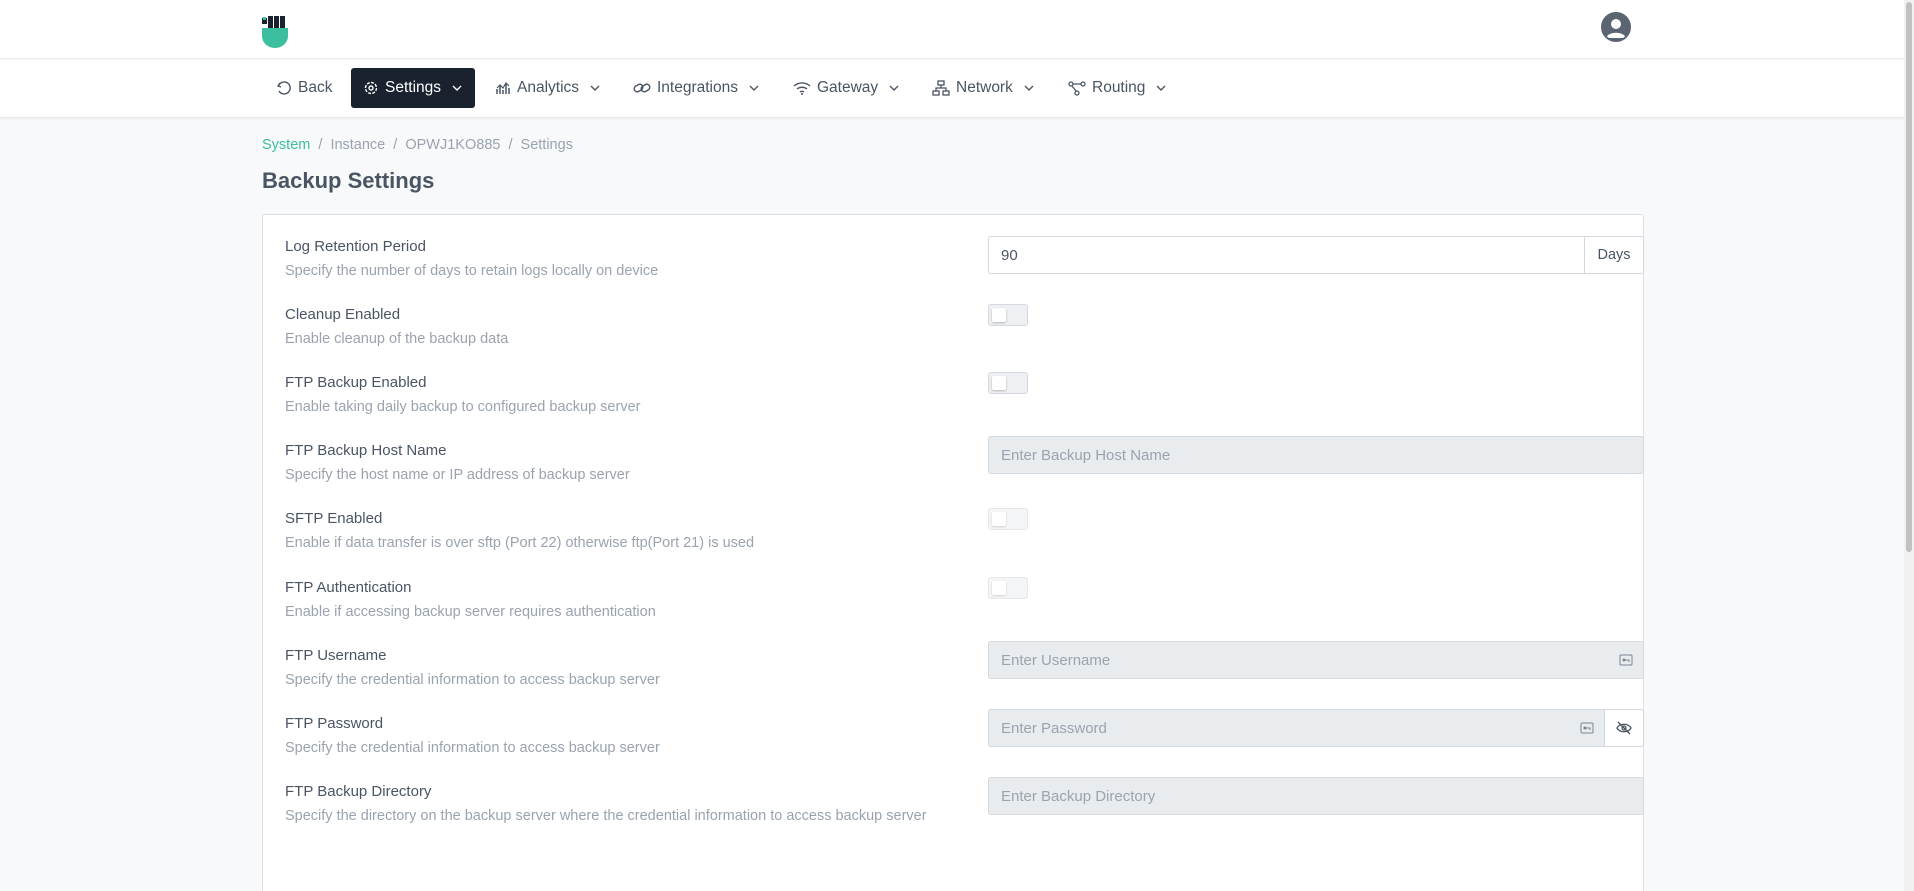 This screenshot has width=1914, height=891. I want to click on nav-routing-label: Routing, so click(1119, 87).